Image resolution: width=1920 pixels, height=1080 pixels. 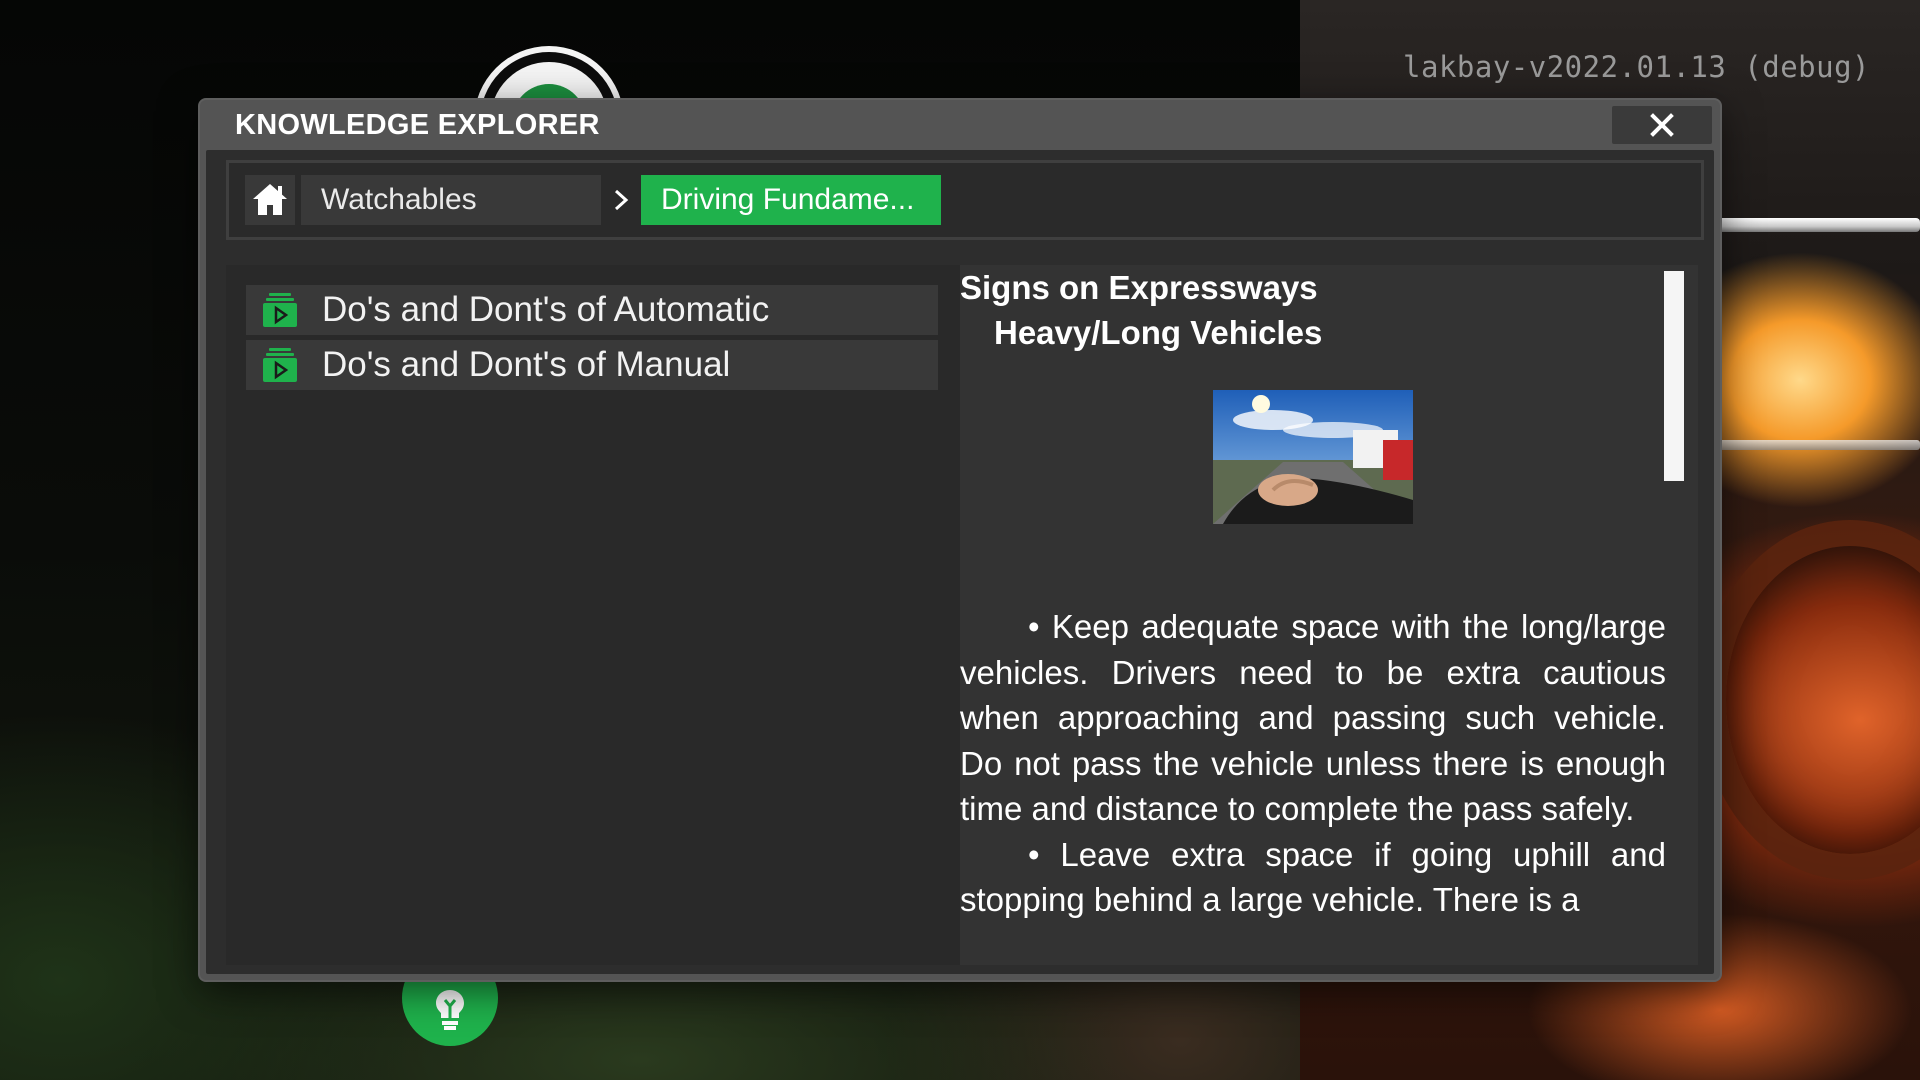 What do you see at coordinates (546, 309) in the screenshot?
I see `list-item-label: Do's and Dont's of Automatic` at bounding box center [546, 309].